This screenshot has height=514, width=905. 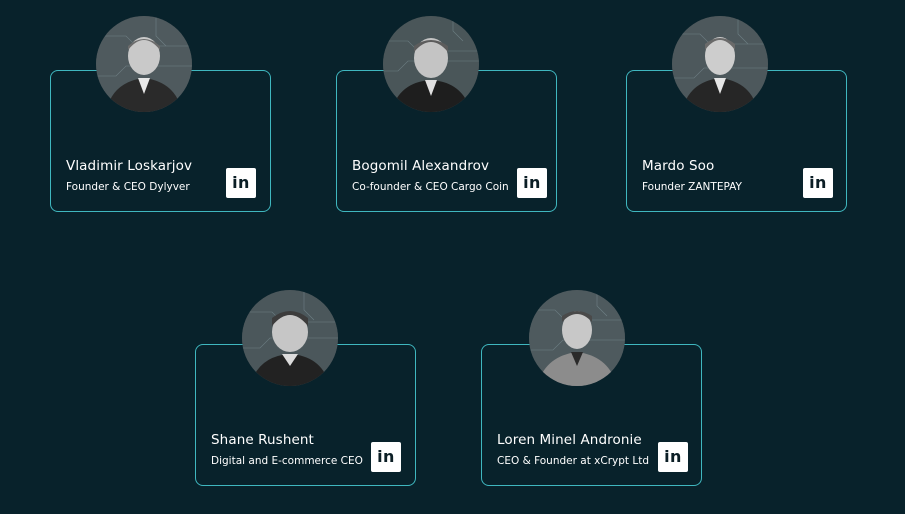 I want to click on member-name: Loren Minel Andronie, so click(x=569, y=440).